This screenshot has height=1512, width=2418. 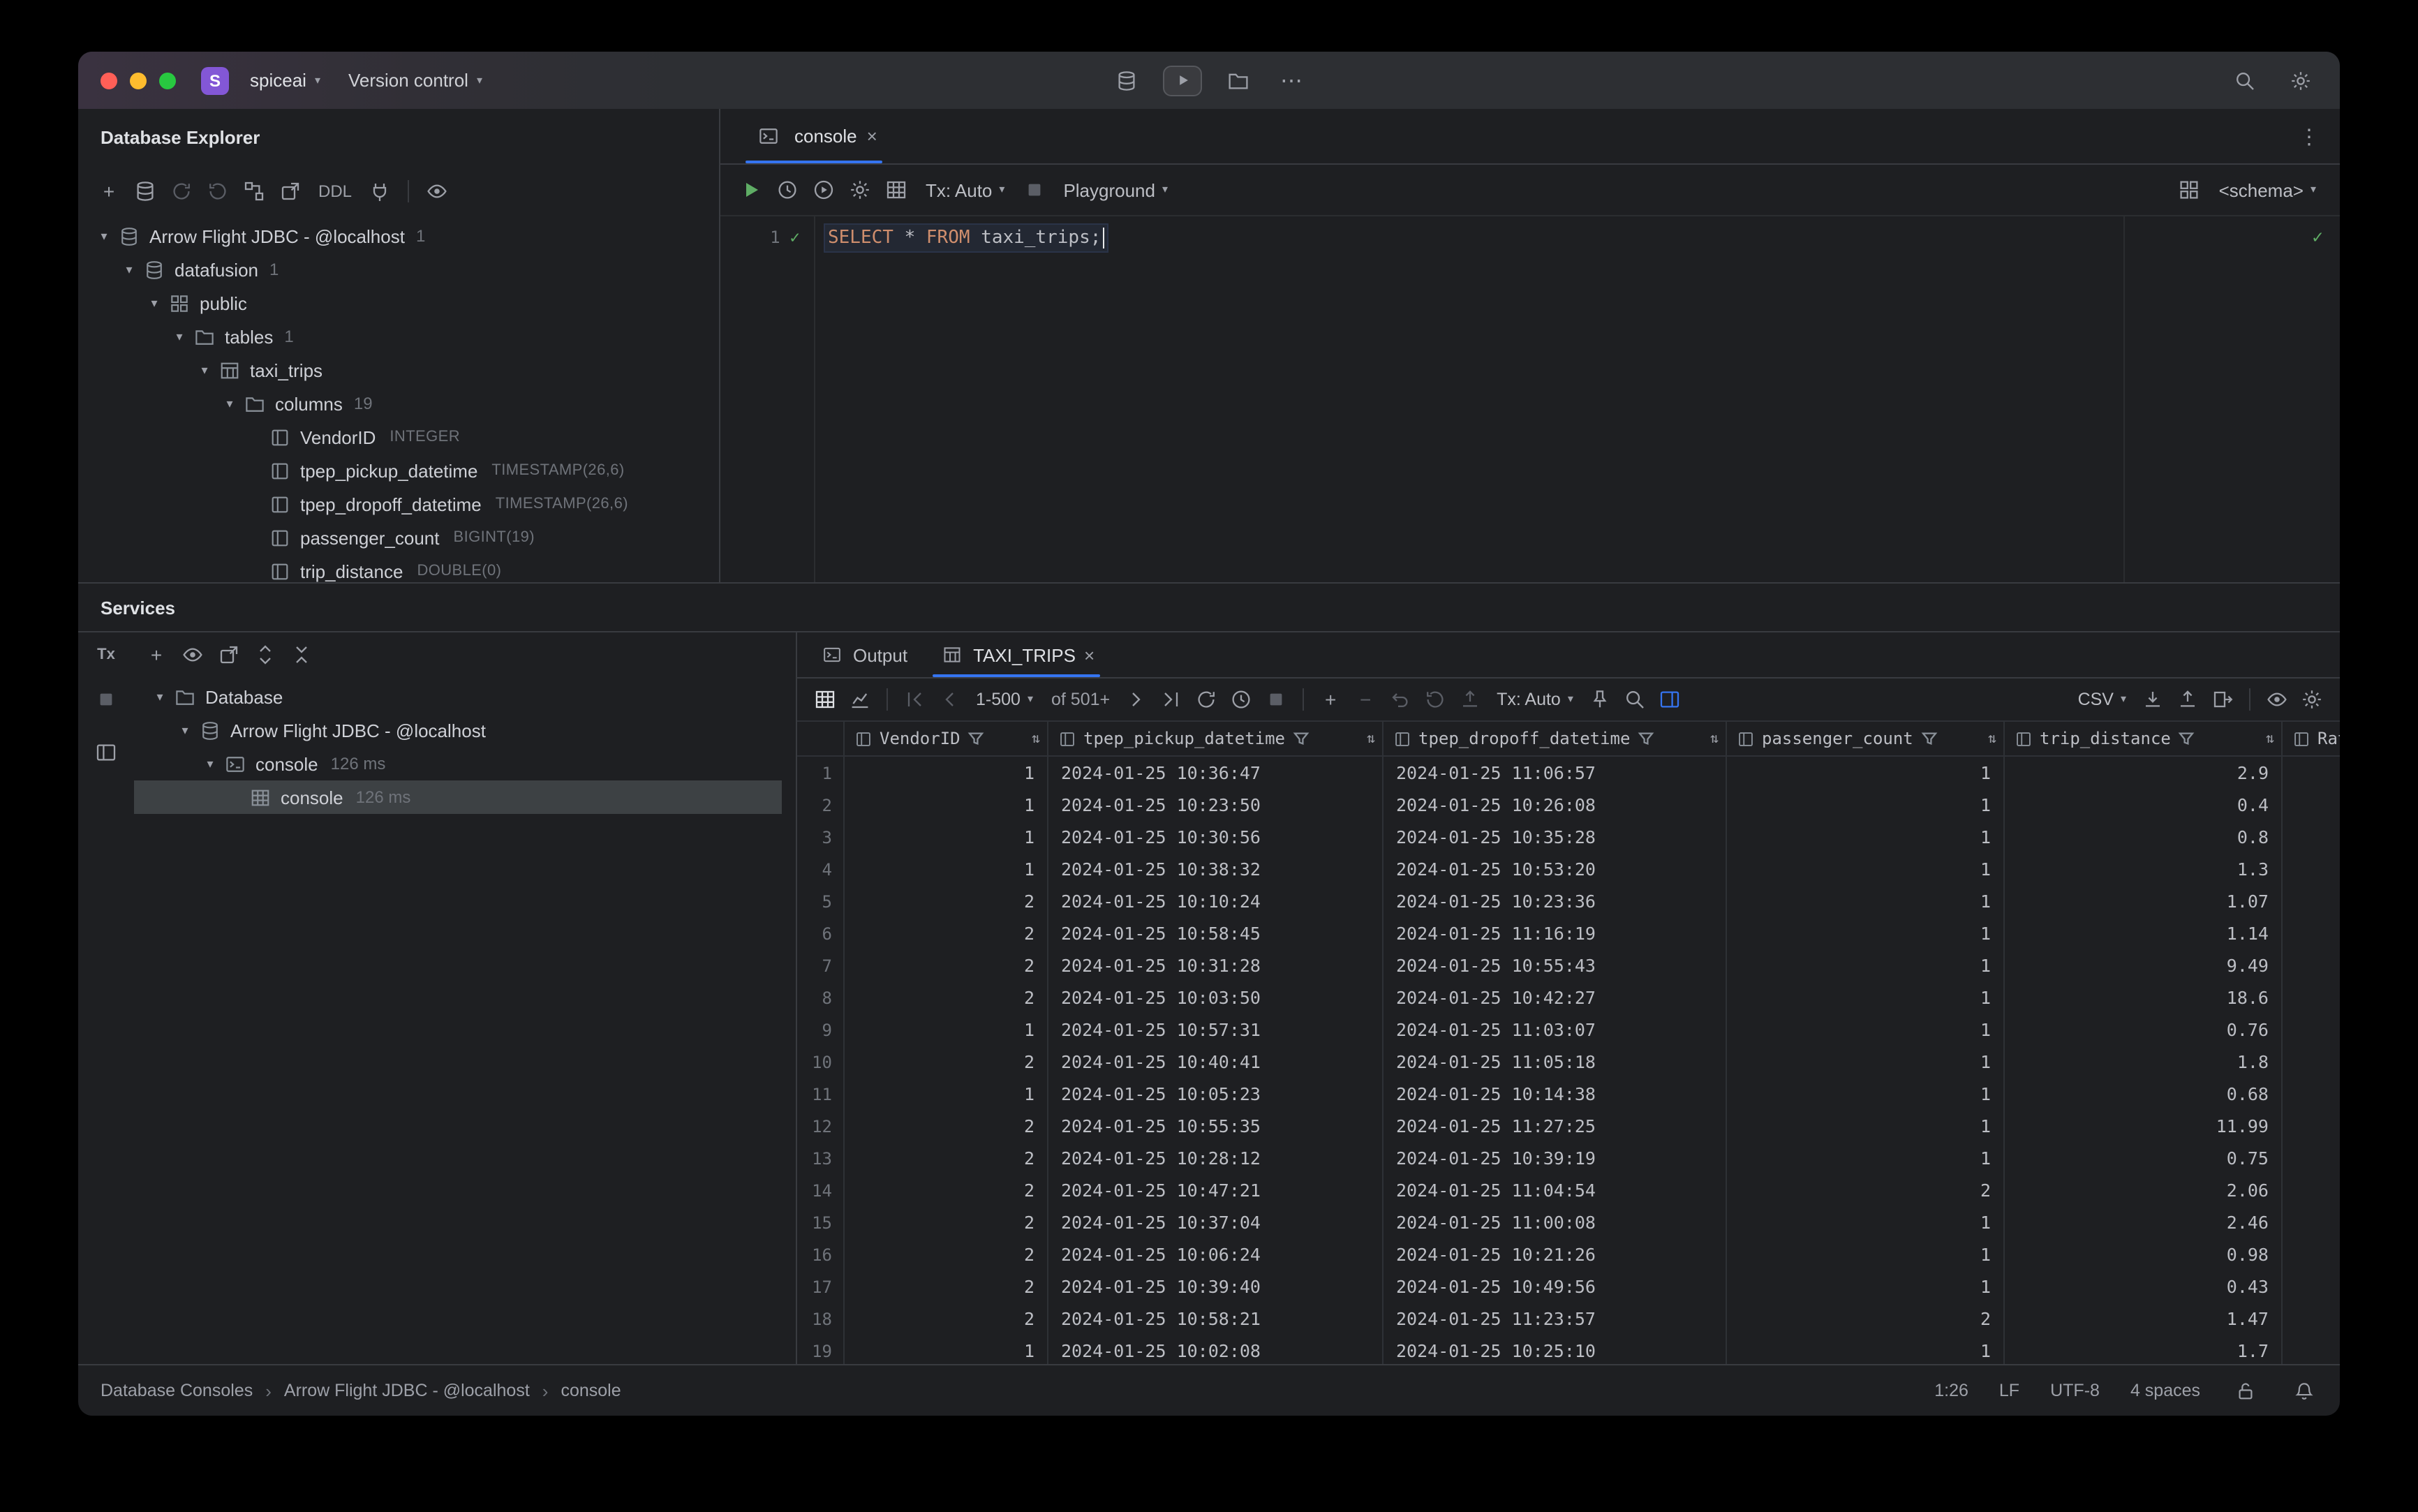 I want to click on grid-cell: 2024-01-25 10:40:41, so click(x=1216, y=1062).